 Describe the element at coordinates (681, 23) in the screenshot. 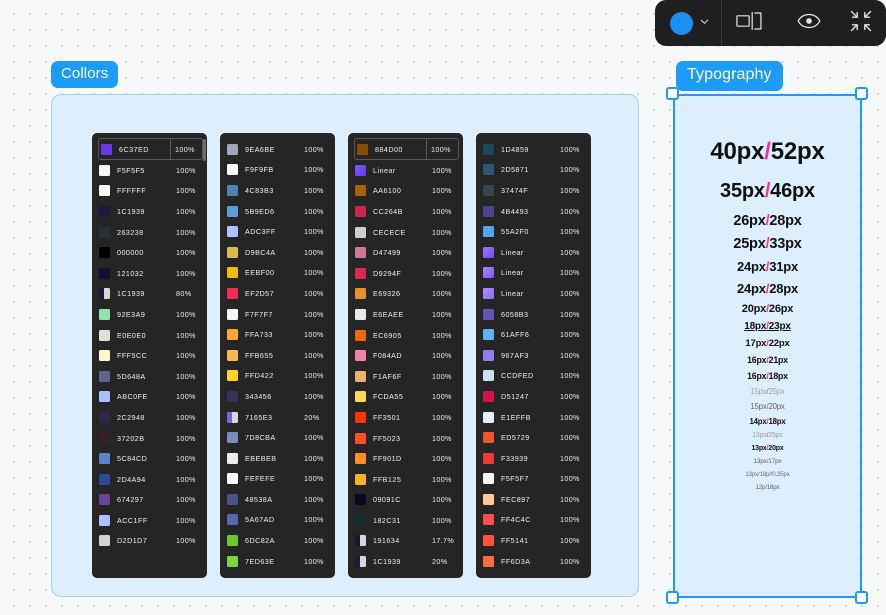

I see `circle-swatch-icon` at that location.